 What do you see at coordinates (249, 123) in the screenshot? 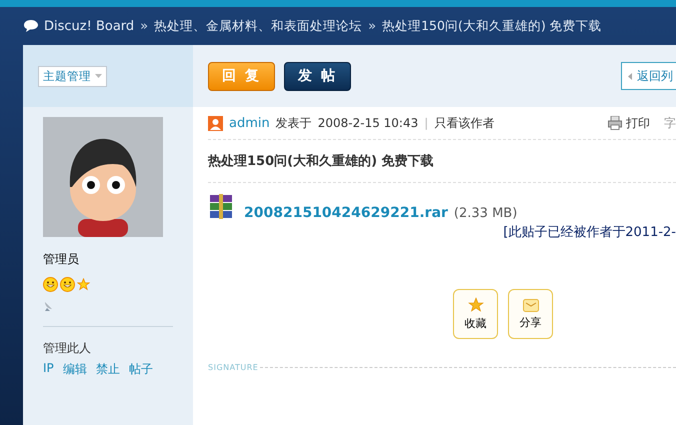
I see `author-link: admin` at bounding box center [249, 123].